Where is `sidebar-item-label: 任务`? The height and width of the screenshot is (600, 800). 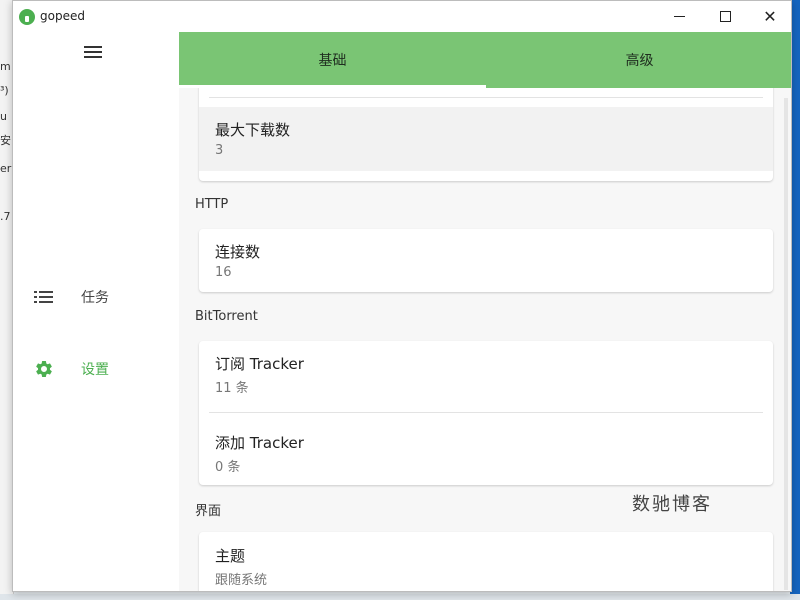 sidebar-item-label: 任务 is located at coordinates (95, 298).